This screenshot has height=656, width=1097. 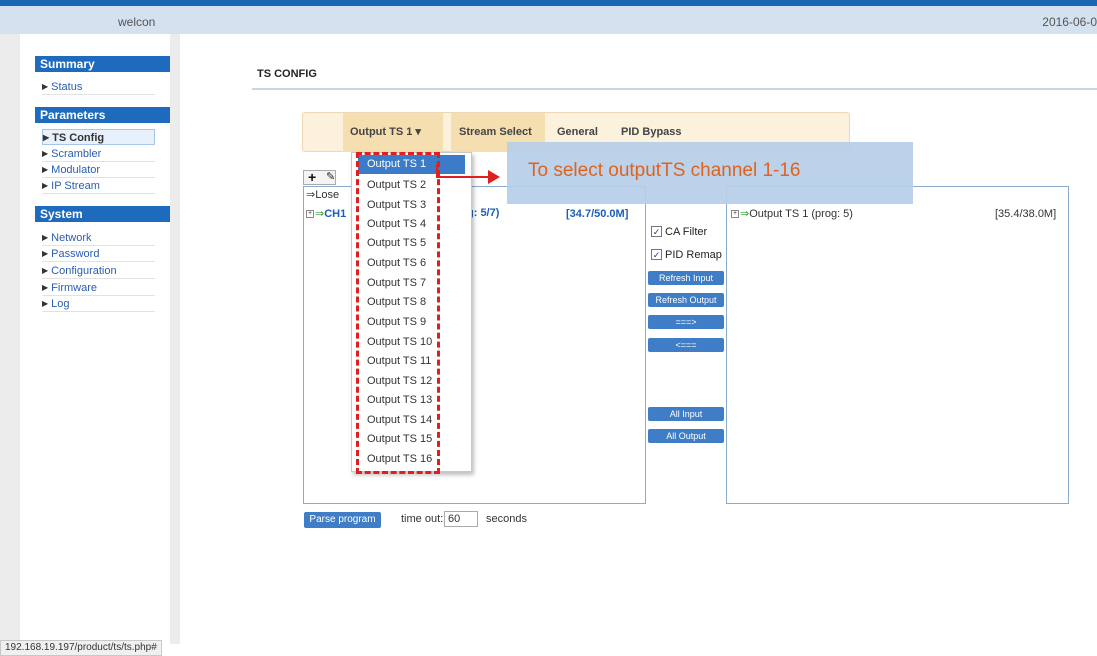 What do you see at coordinates (75, 186) in the screenshot?
I see `sidebar-item-label: IP Stream` at bounding box center [75, 186].